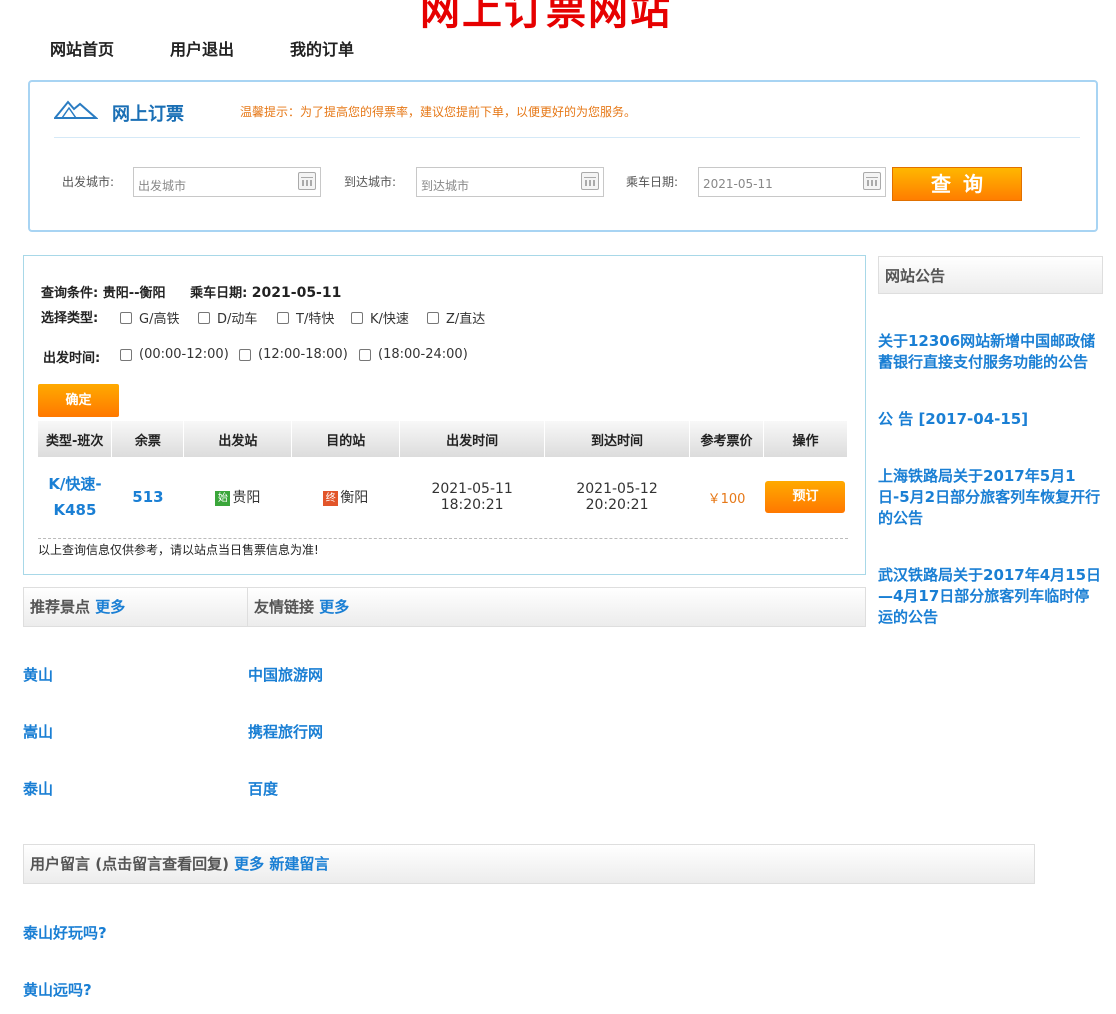 This screenshot has width=1116, height=1014. I want to click on notice-title: 网站公告, so click(915, 276).